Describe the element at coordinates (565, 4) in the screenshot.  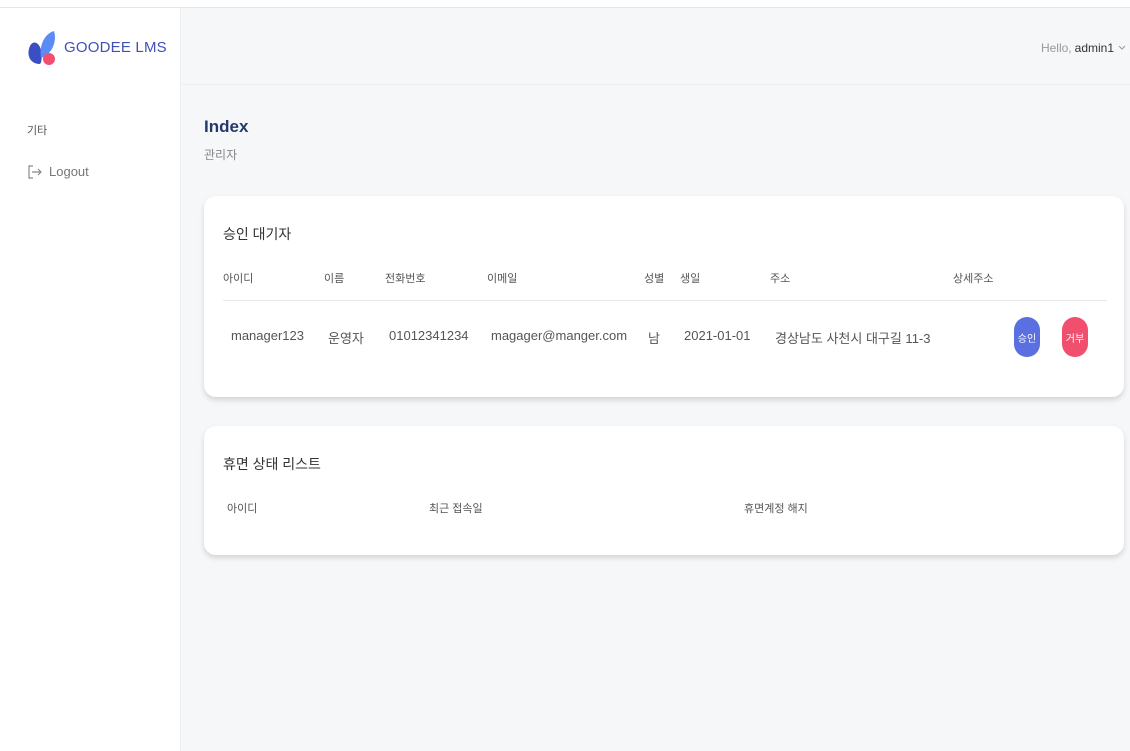
I see `top-border` at that location.